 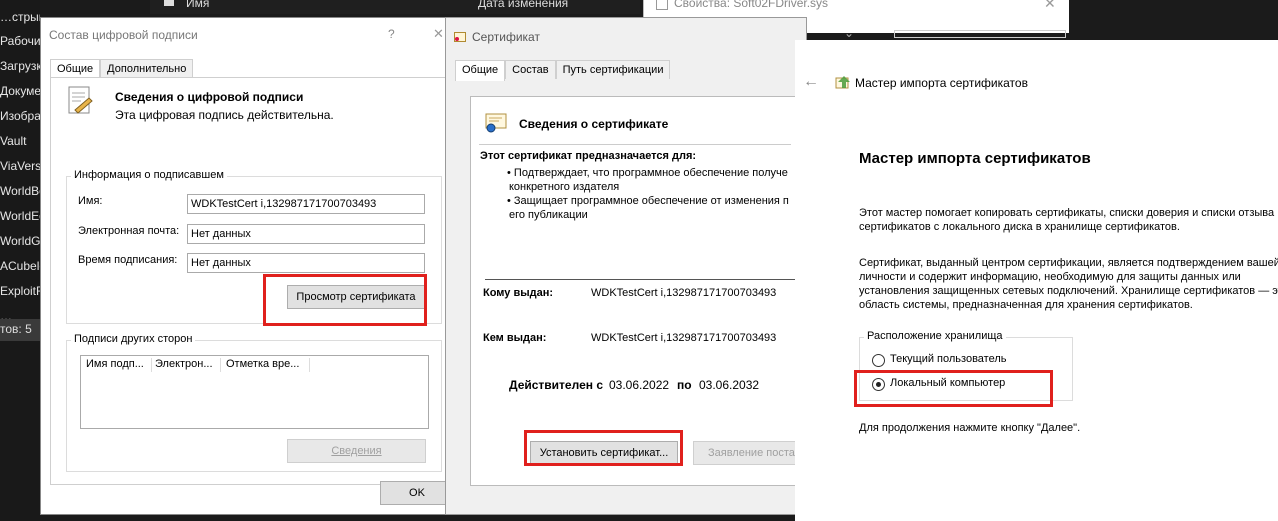 I want to click on sidebar-item: WorldBo, so click(x=20, y=191).